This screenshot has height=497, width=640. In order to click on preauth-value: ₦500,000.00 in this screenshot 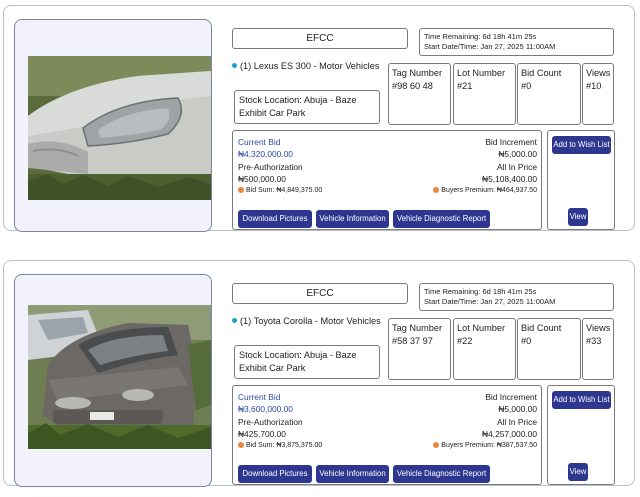, I will do `click(262, 179)`.